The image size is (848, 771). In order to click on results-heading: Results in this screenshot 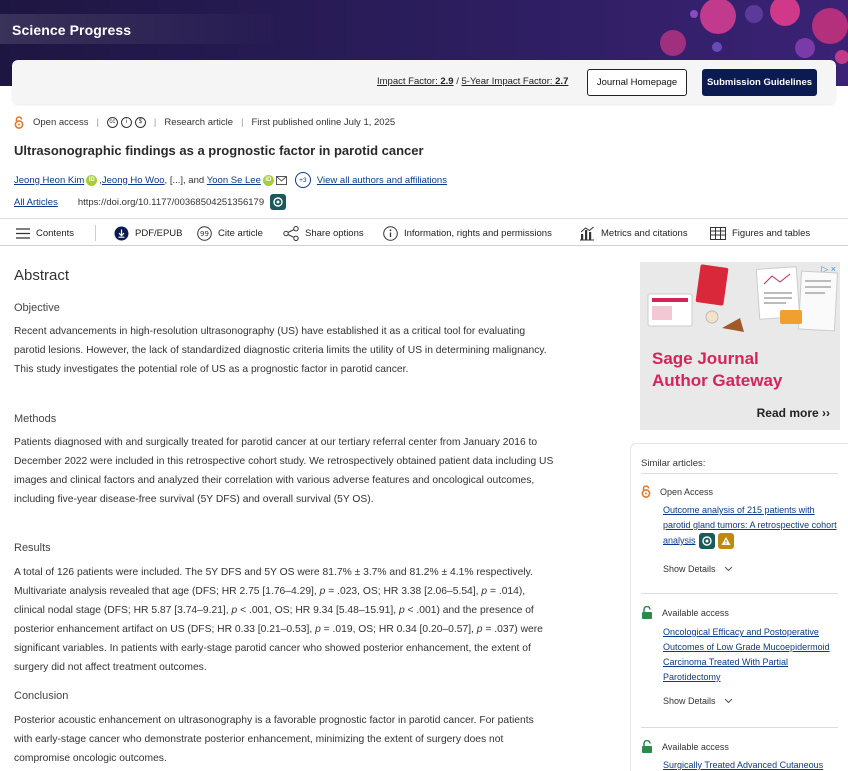, I will do `click(32, 548)`.